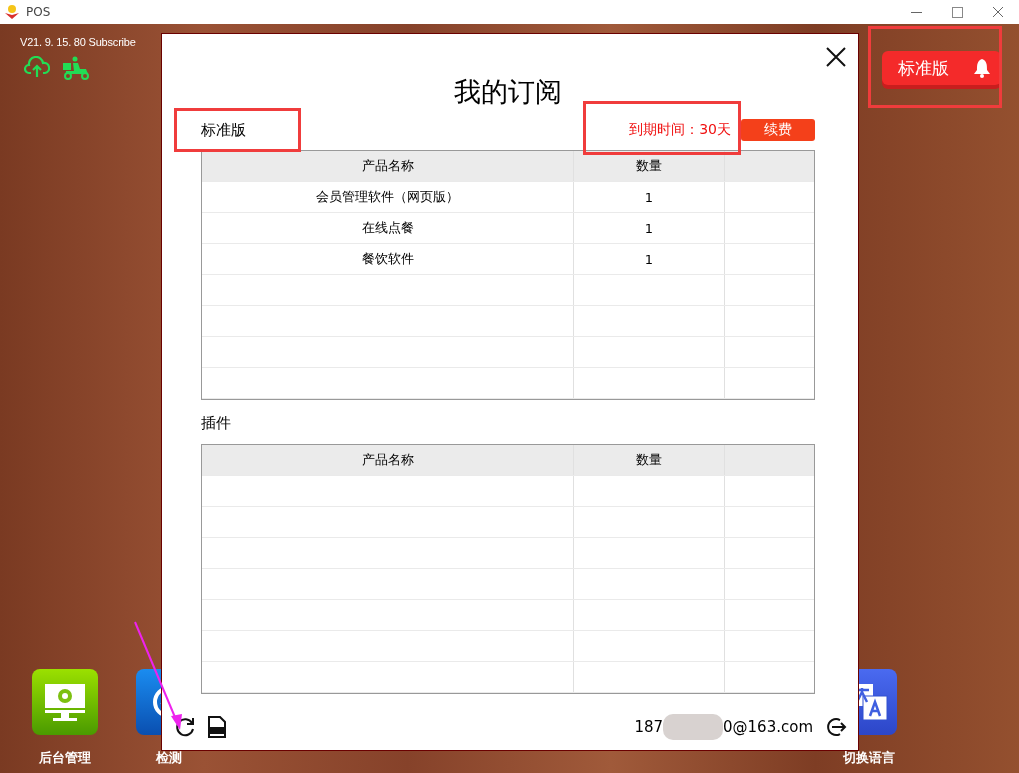 Image resolution: width=1019 pixels, height=773 pixels. I want to click on cloud-upload-icon, so click(37, 67).